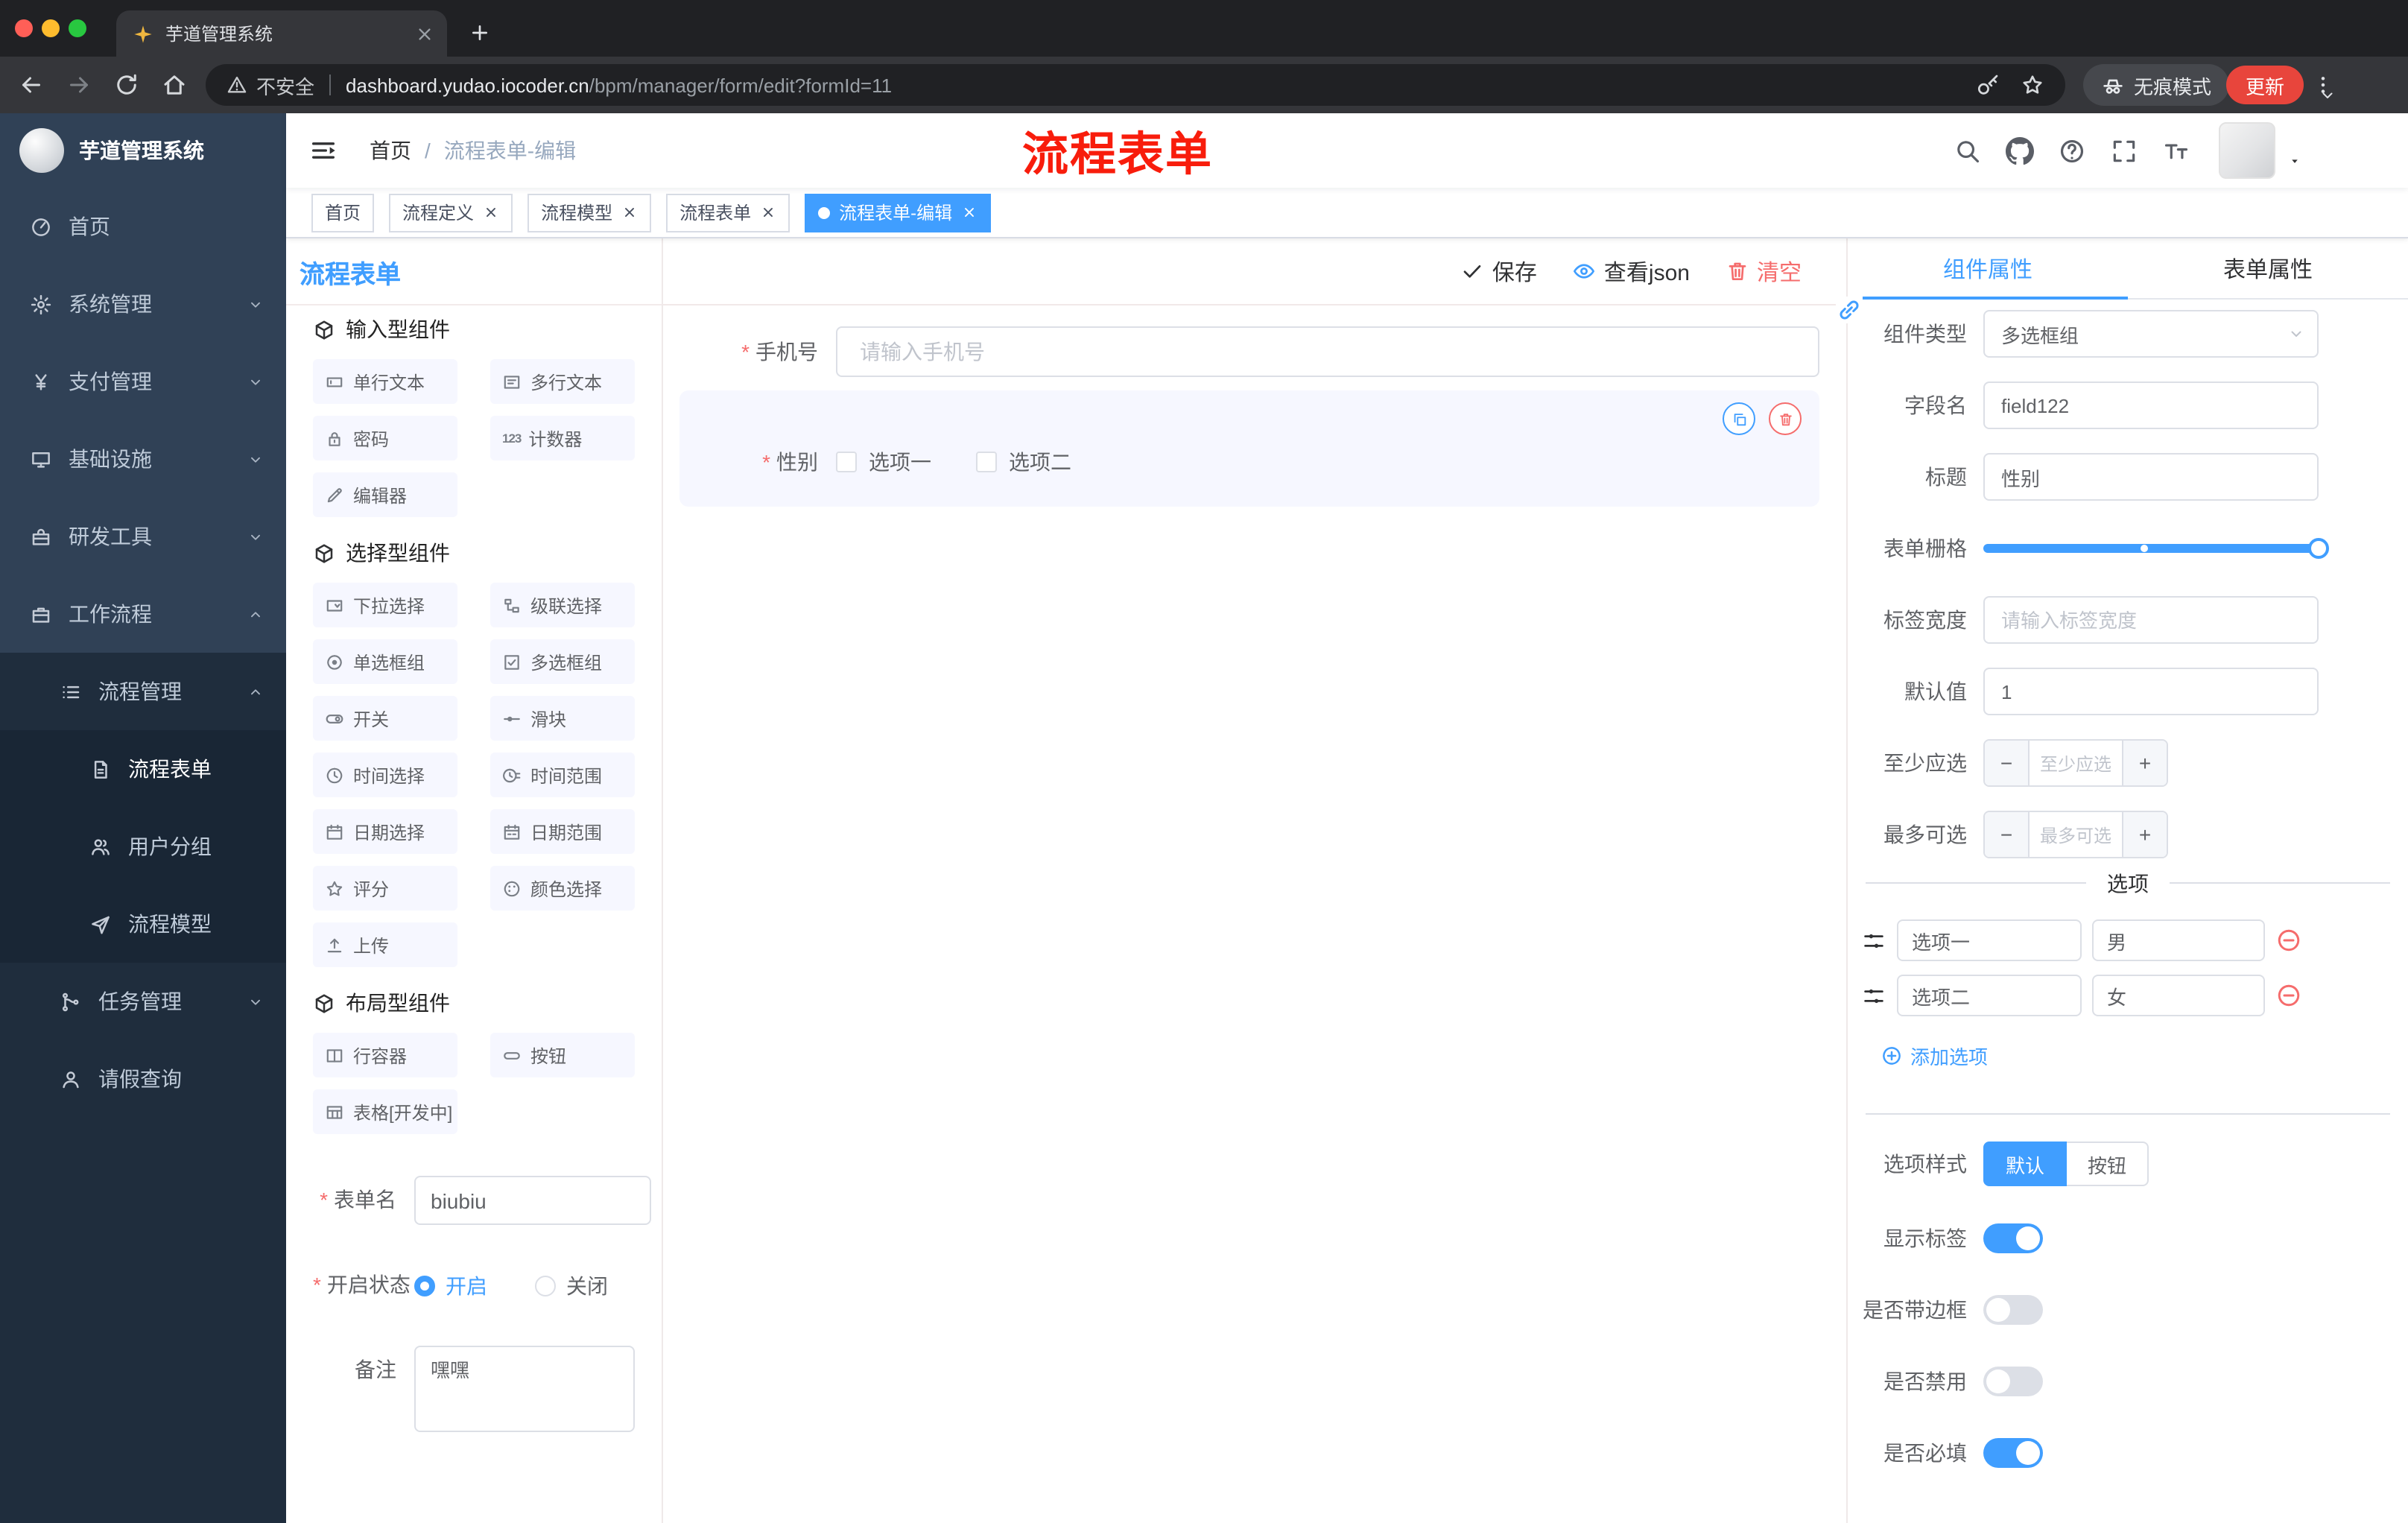 The width and height of the screenshot is (2408, 1523). Describe the element at coordinates (532, 1200) in the screenshot. I see `form-name-input` at that location.